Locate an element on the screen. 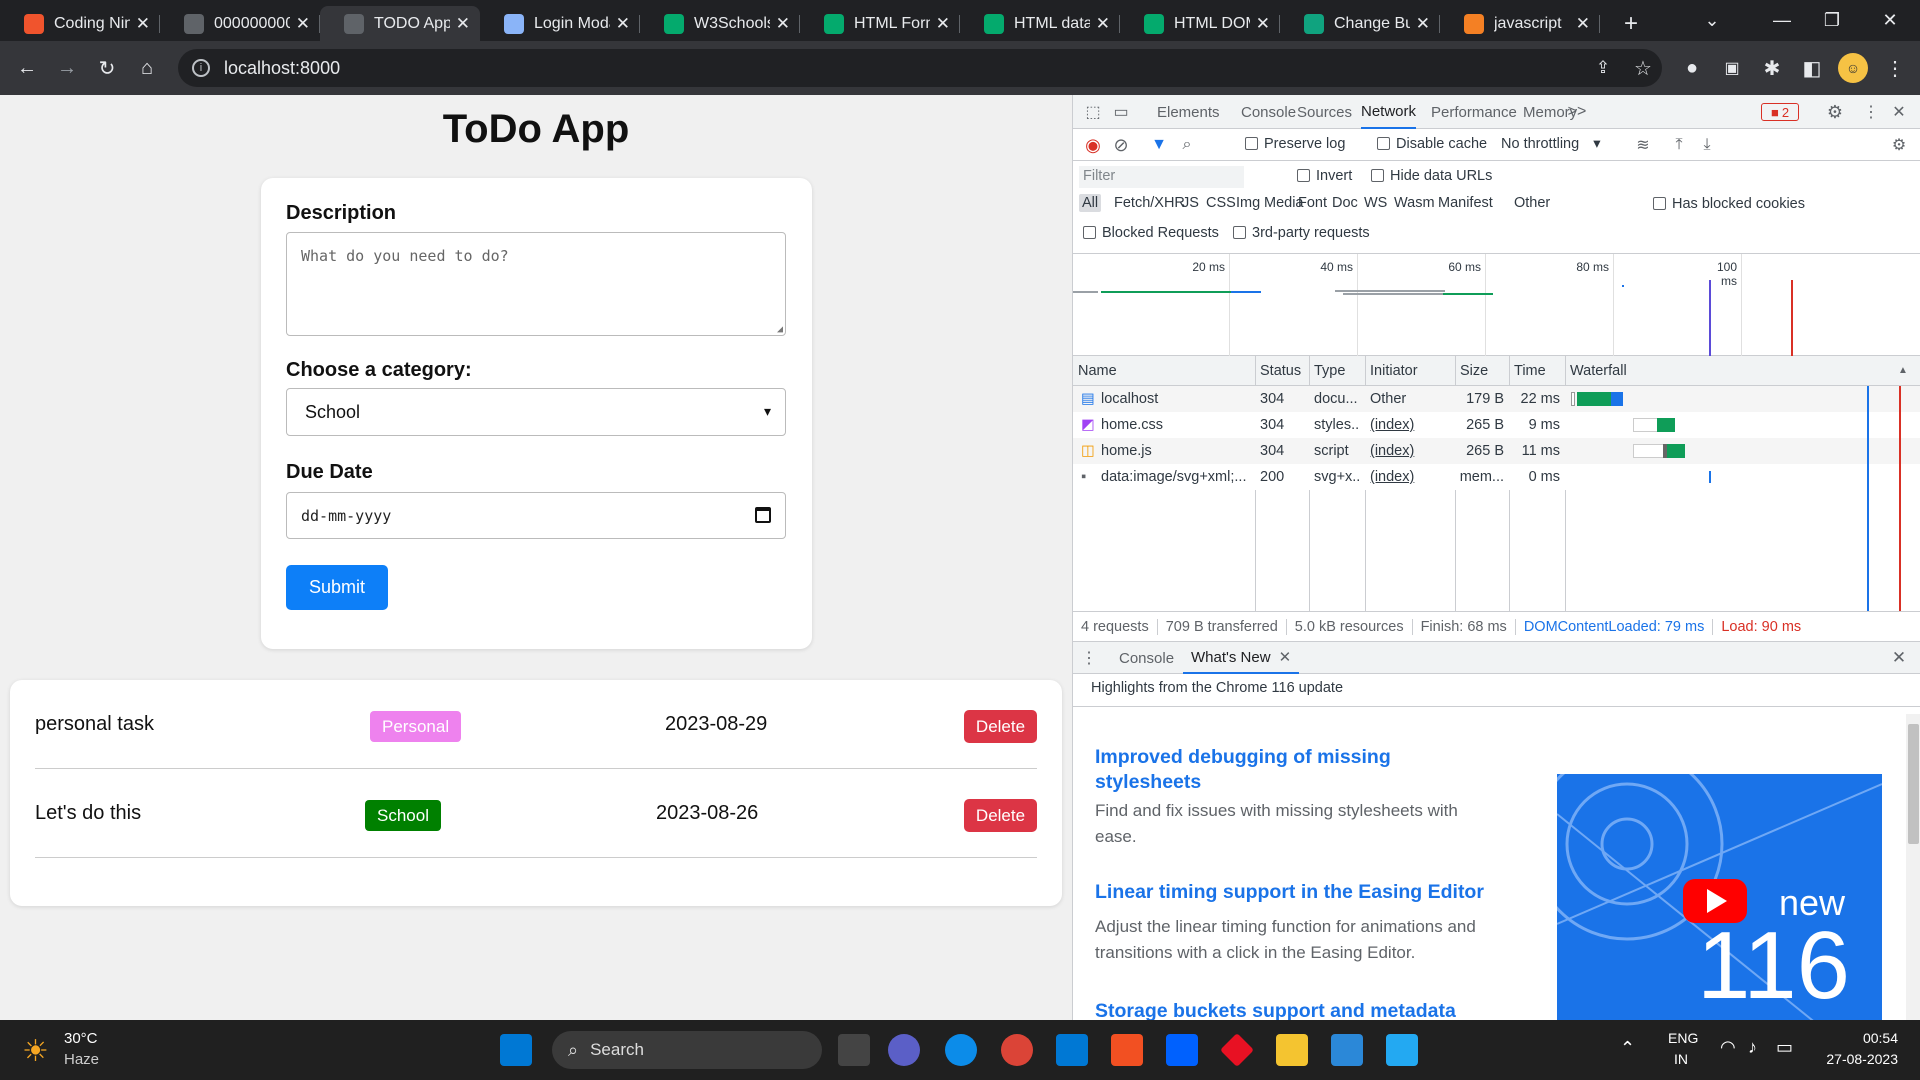 The height and width of the screenshot is (1080, 1920). preserve-log-checkbox: Preserve log is located at coordinates (1295, 144).